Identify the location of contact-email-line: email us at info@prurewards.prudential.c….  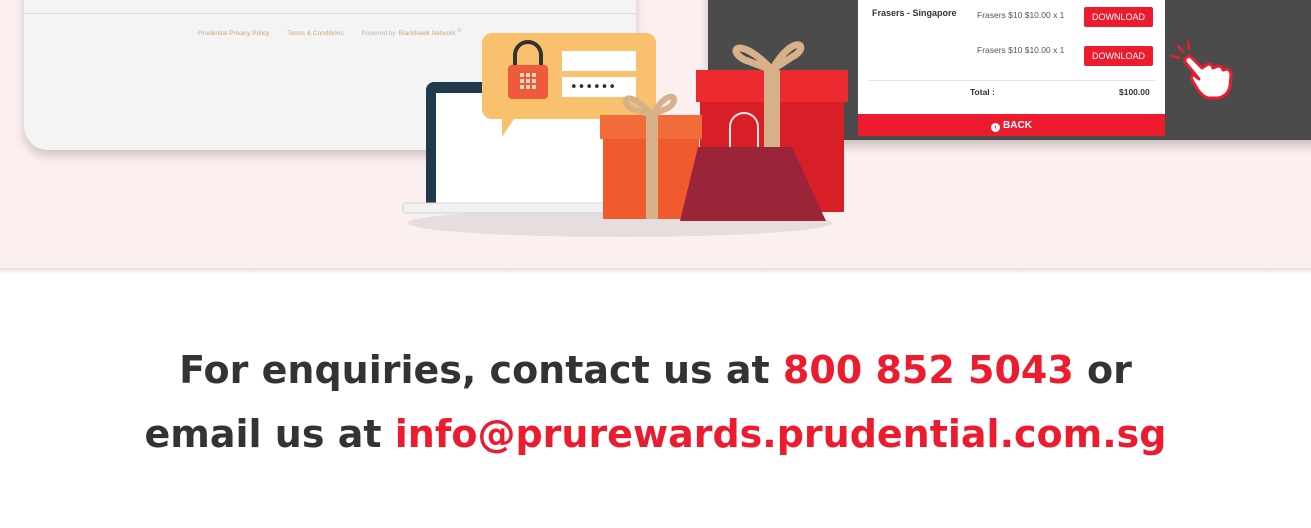
(655, 434).